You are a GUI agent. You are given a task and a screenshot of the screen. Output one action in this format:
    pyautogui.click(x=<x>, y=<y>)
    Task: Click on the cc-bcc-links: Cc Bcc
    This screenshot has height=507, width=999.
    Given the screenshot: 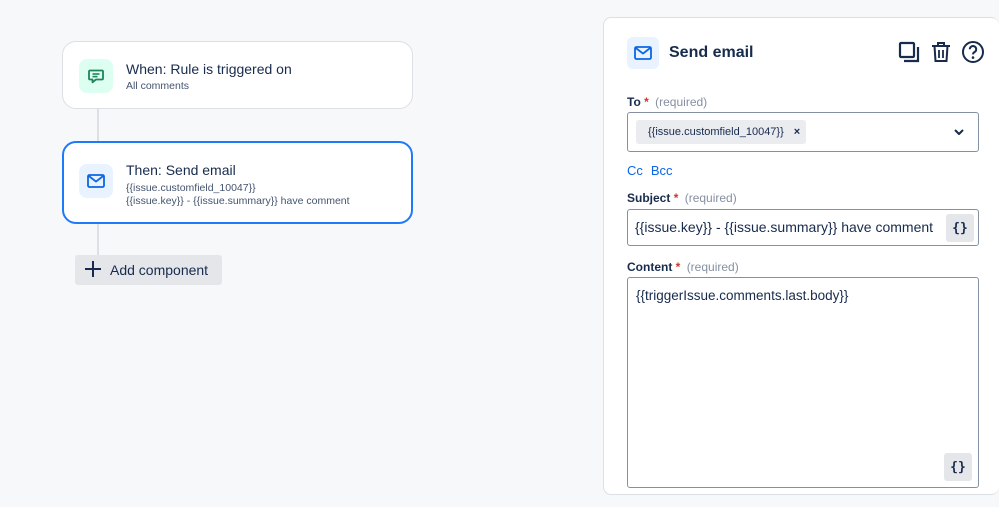 What is the action you would take?
    pyautogui.click(x=650, y=170)
    